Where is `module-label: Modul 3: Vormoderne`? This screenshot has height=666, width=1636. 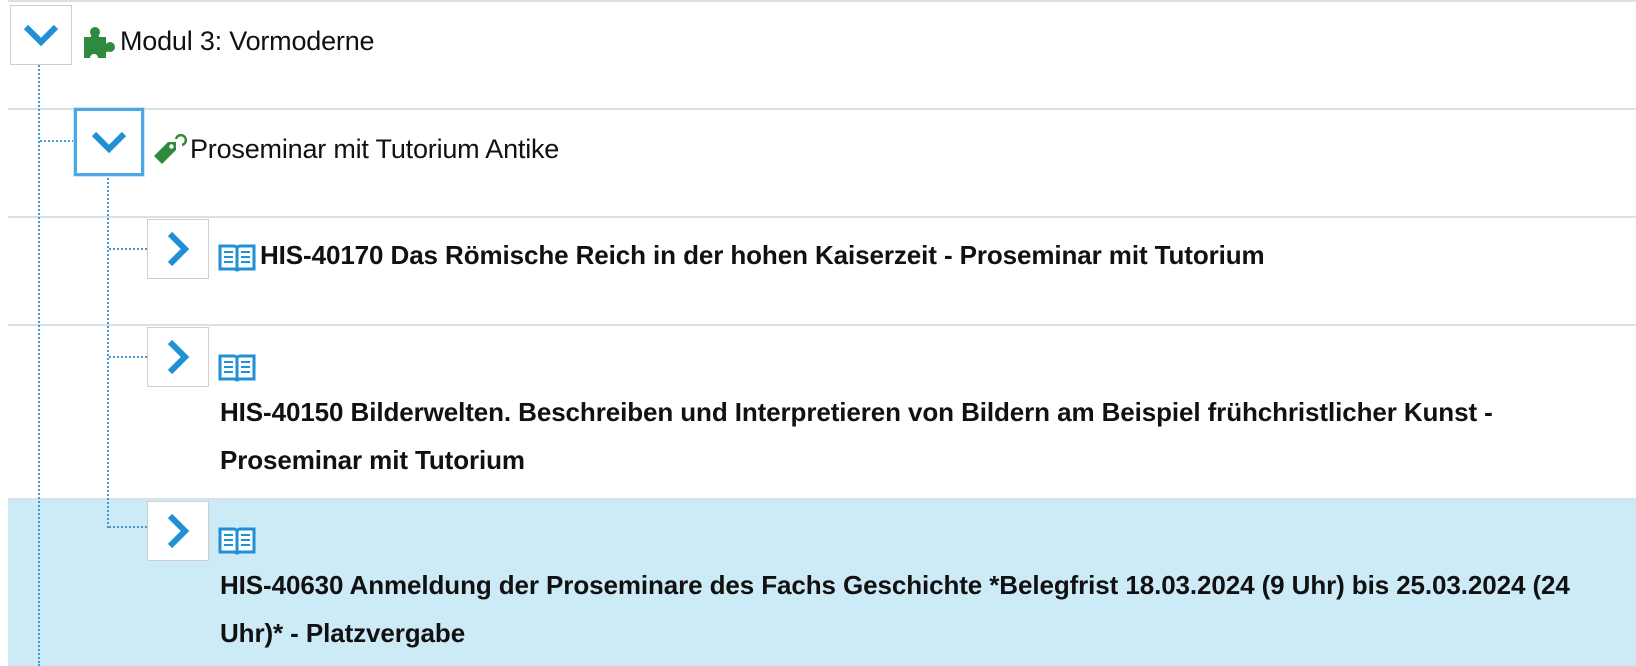 module-label: Modul 3: Vormoderne is located at coordinates (247, 41).